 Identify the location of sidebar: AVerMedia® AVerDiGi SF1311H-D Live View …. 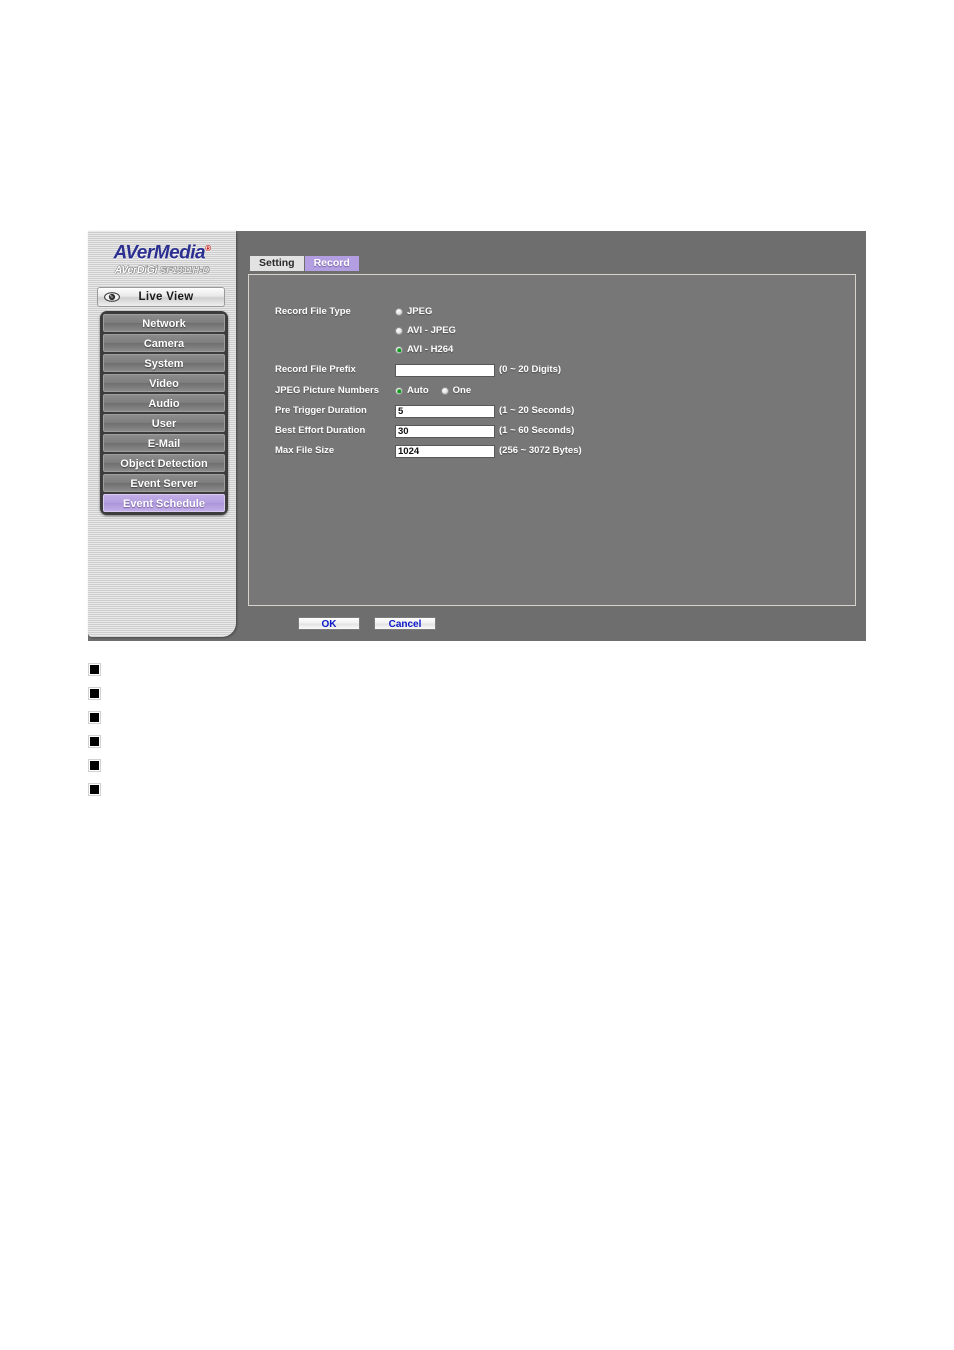
(162, 434).